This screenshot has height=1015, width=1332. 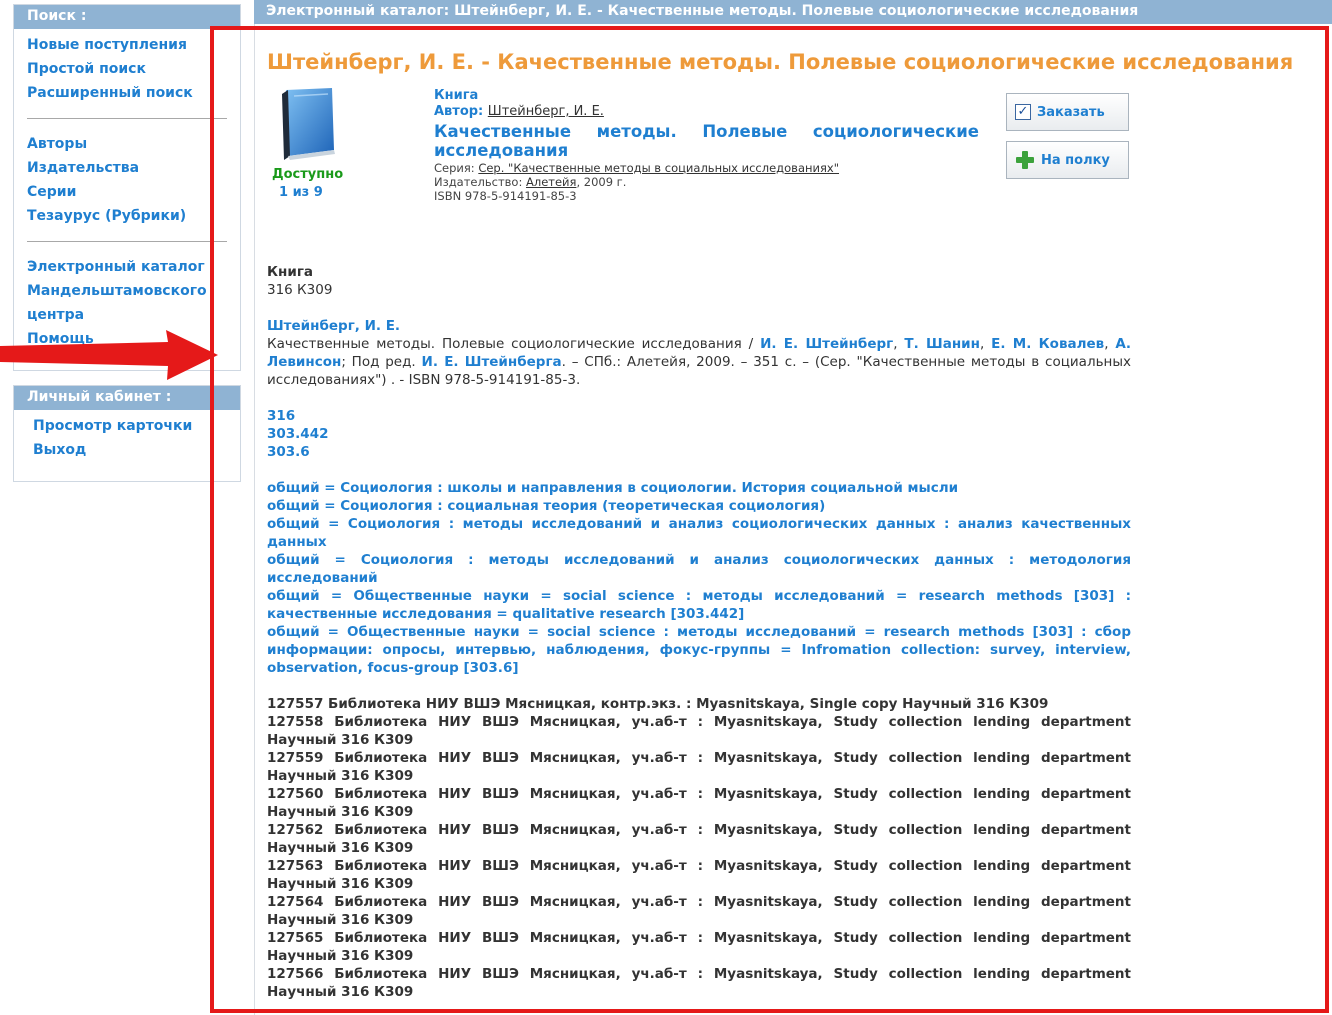 What do you see at coordinates (826, 344) in the screenshot?
I see `author-link-1: И. Е. Штейнберг` at bounding box center [826, 344].